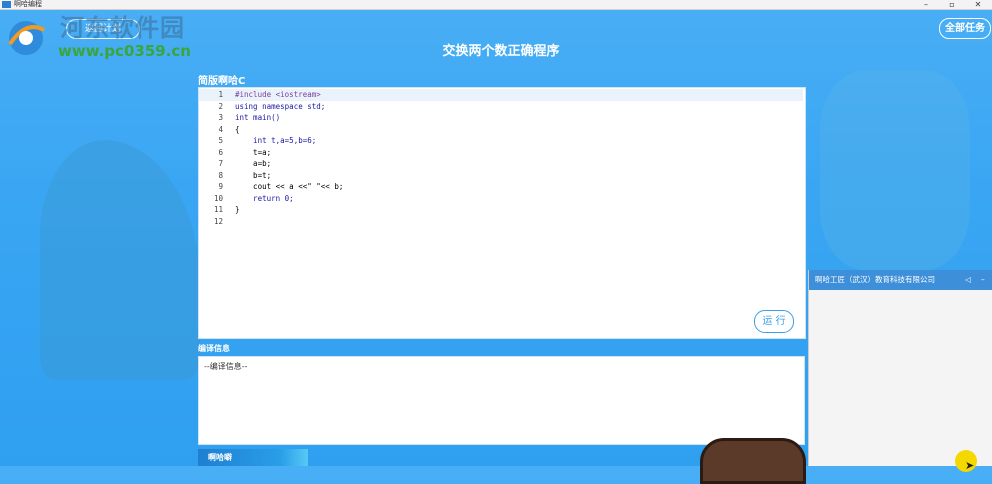  I want to click on line-number: 7, so click(220, 163).